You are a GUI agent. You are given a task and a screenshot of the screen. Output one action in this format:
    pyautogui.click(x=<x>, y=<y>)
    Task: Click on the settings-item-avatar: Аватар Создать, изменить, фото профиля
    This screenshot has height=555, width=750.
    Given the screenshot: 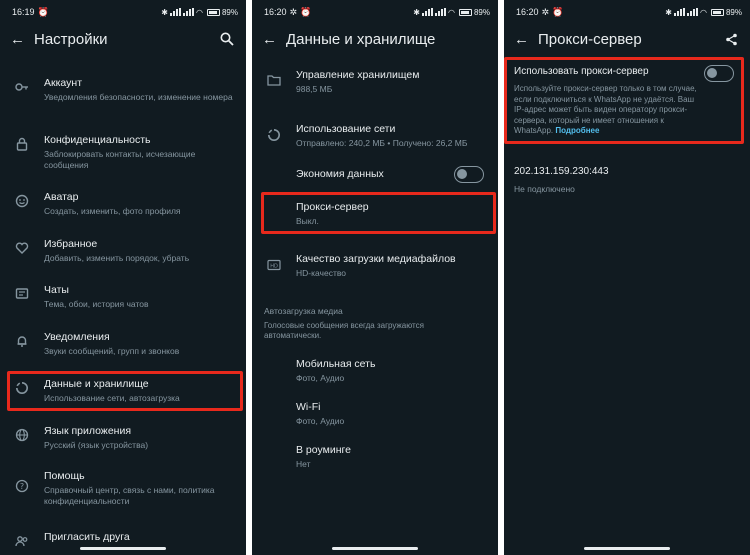 What is the action you would take?
    pyautogui.click(x=123, y=203)
    